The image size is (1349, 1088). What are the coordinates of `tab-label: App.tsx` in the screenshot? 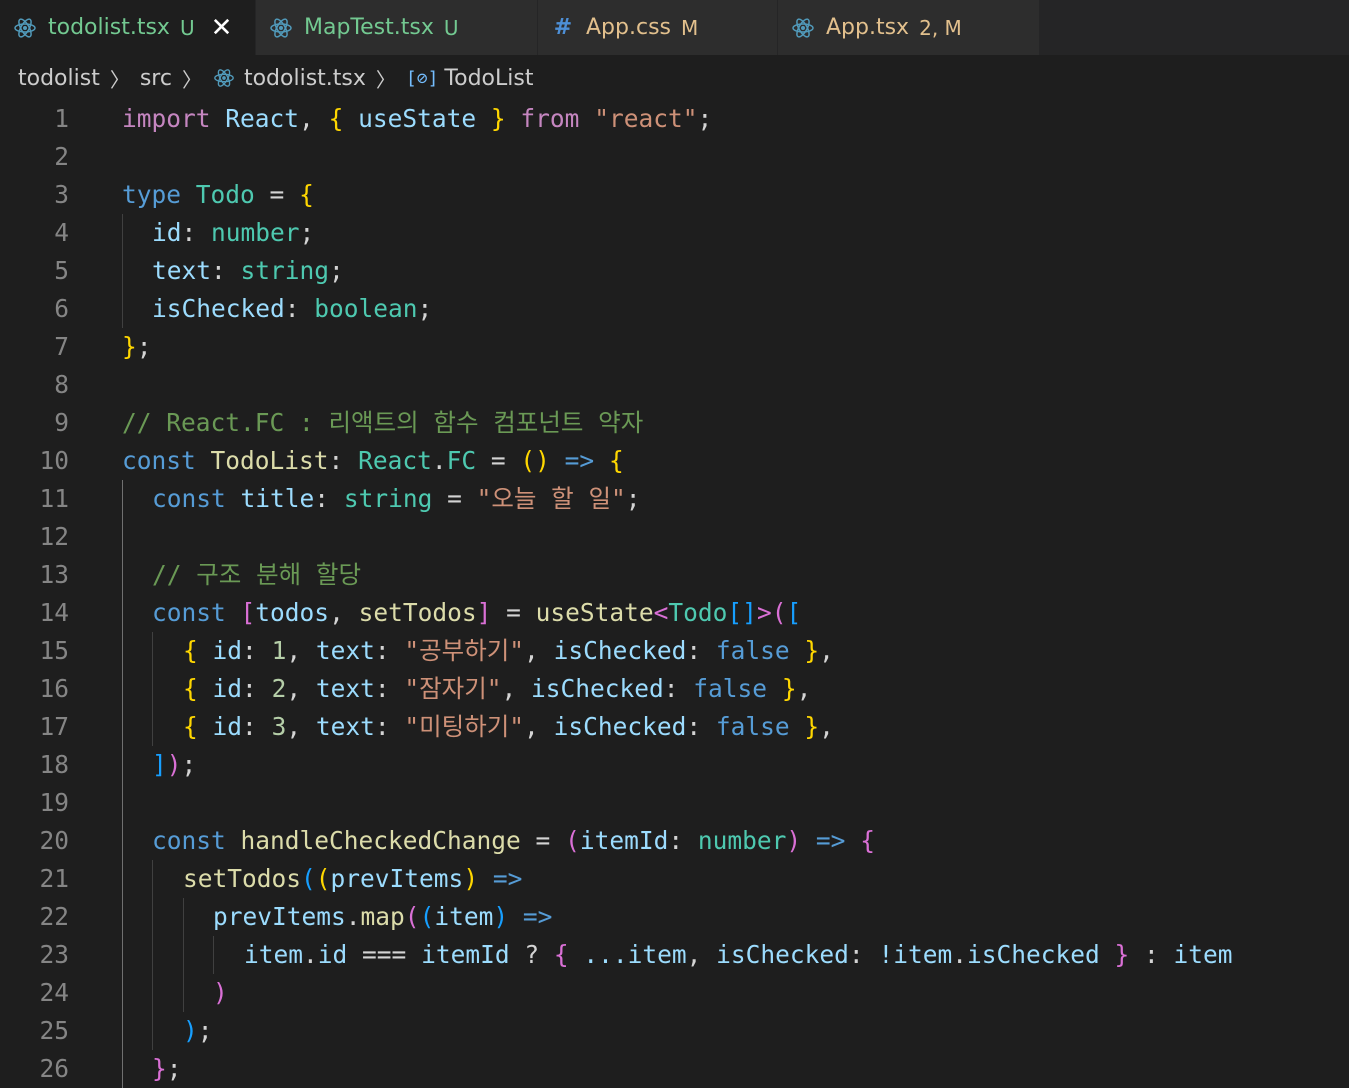 It's located at (868, 27).